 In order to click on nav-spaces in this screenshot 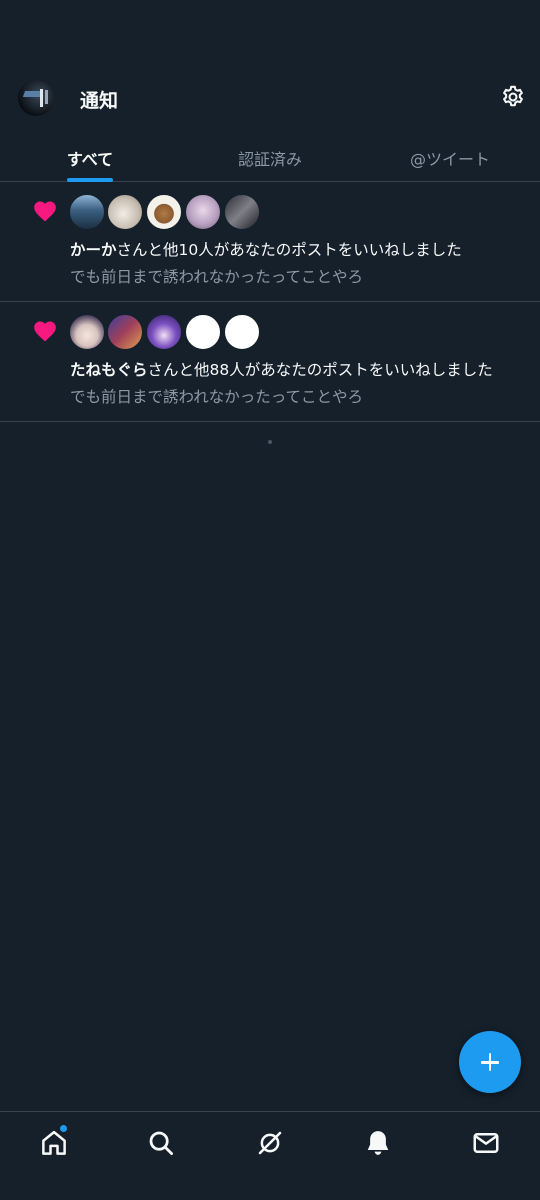, I will do `click(270, 1143)`.